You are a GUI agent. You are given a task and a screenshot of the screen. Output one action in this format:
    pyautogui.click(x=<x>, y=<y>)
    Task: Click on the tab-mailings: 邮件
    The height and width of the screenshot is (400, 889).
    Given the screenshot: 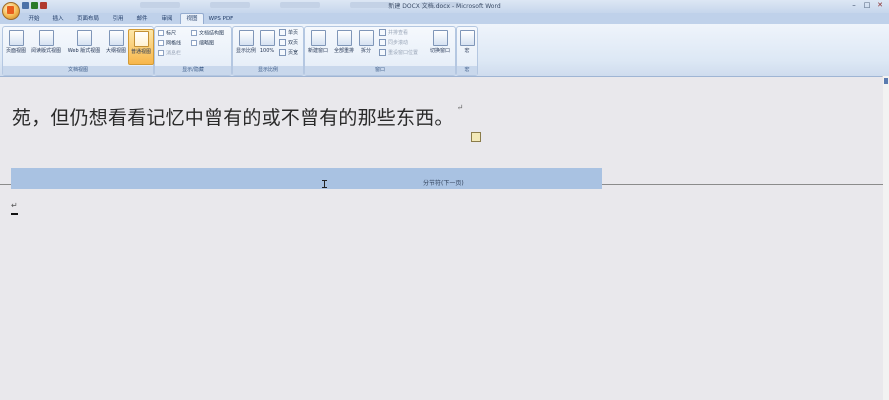 What is the action you would take?
    pyautogui.click(x=142, y=19)
    